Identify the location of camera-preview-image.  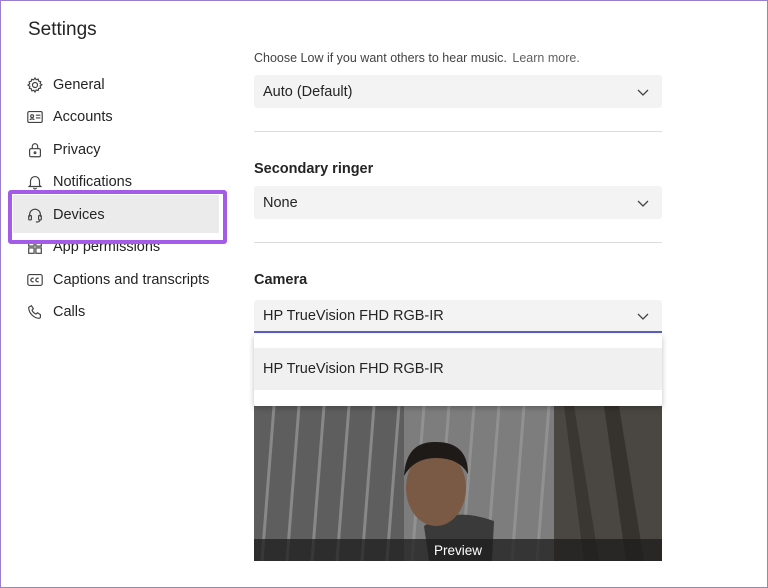
(458, 483).